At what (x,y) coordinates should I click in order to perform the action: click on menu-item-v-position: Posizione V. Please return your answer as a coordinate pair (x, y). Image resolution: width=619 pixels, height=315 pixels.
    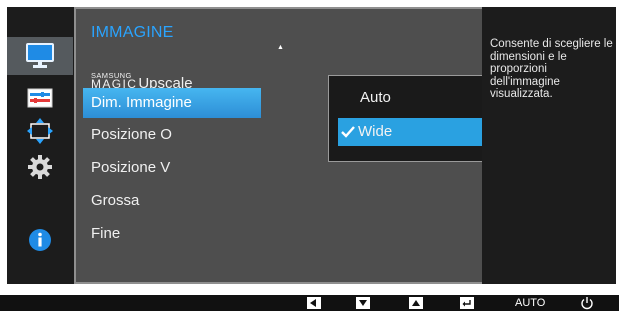
    Looking at the image, I should click on (172, 168).